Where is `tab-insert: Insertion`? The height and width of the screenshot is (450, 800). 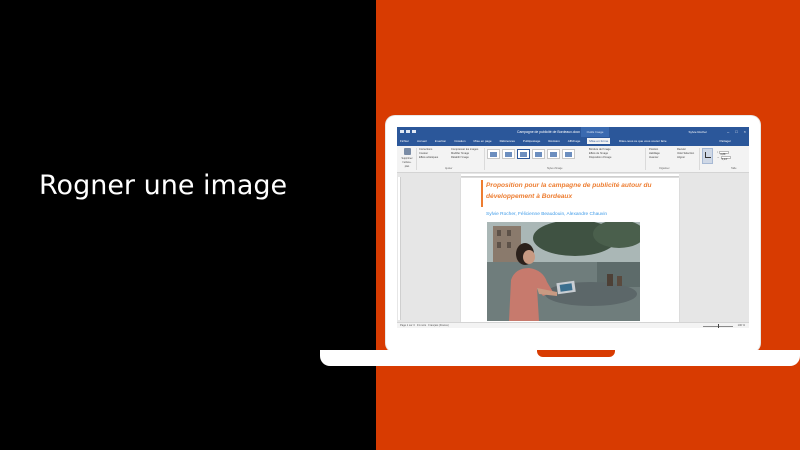
tab-insert: Insertion is located at coordinates (441, 141).